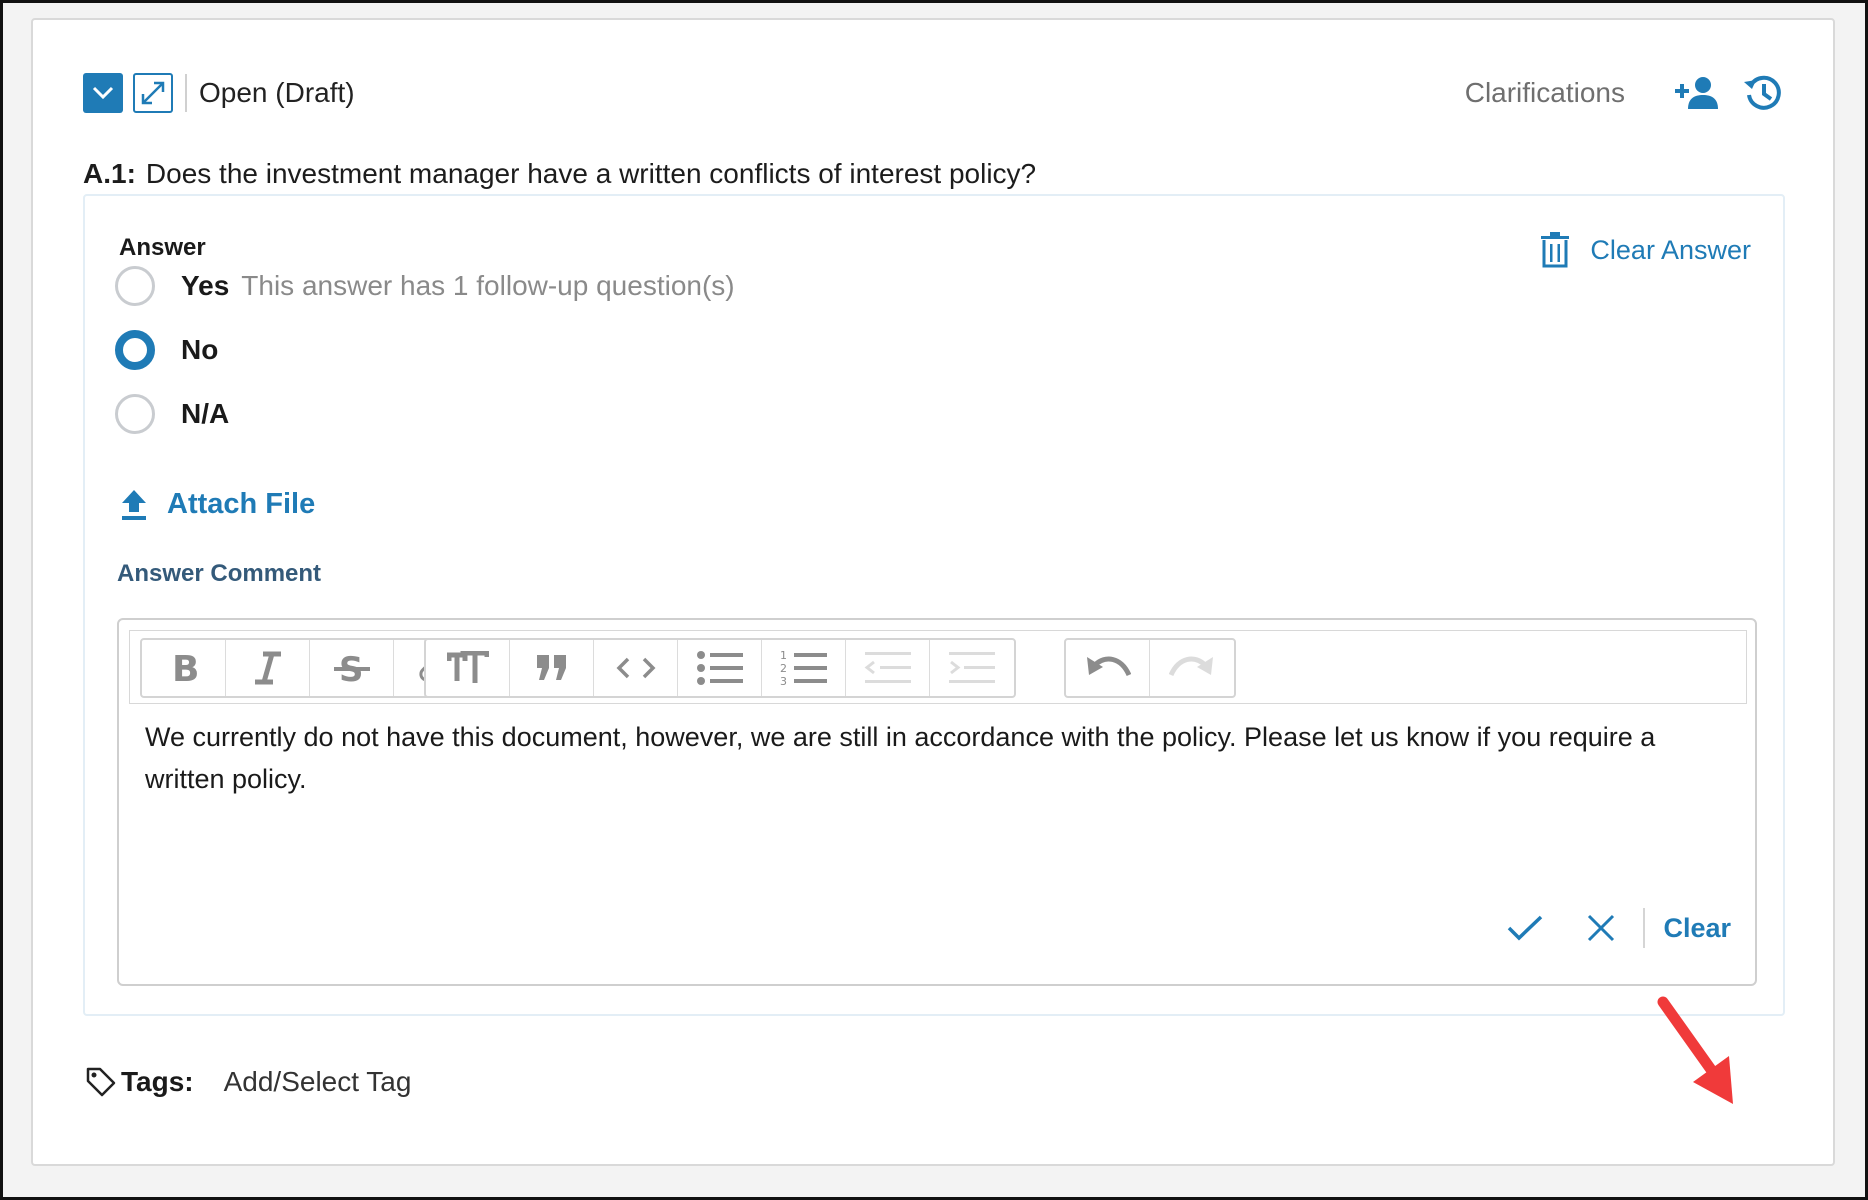 This screenshot has width=1868, height=1200. I want to click on tag-icon, so click(101, 1082).